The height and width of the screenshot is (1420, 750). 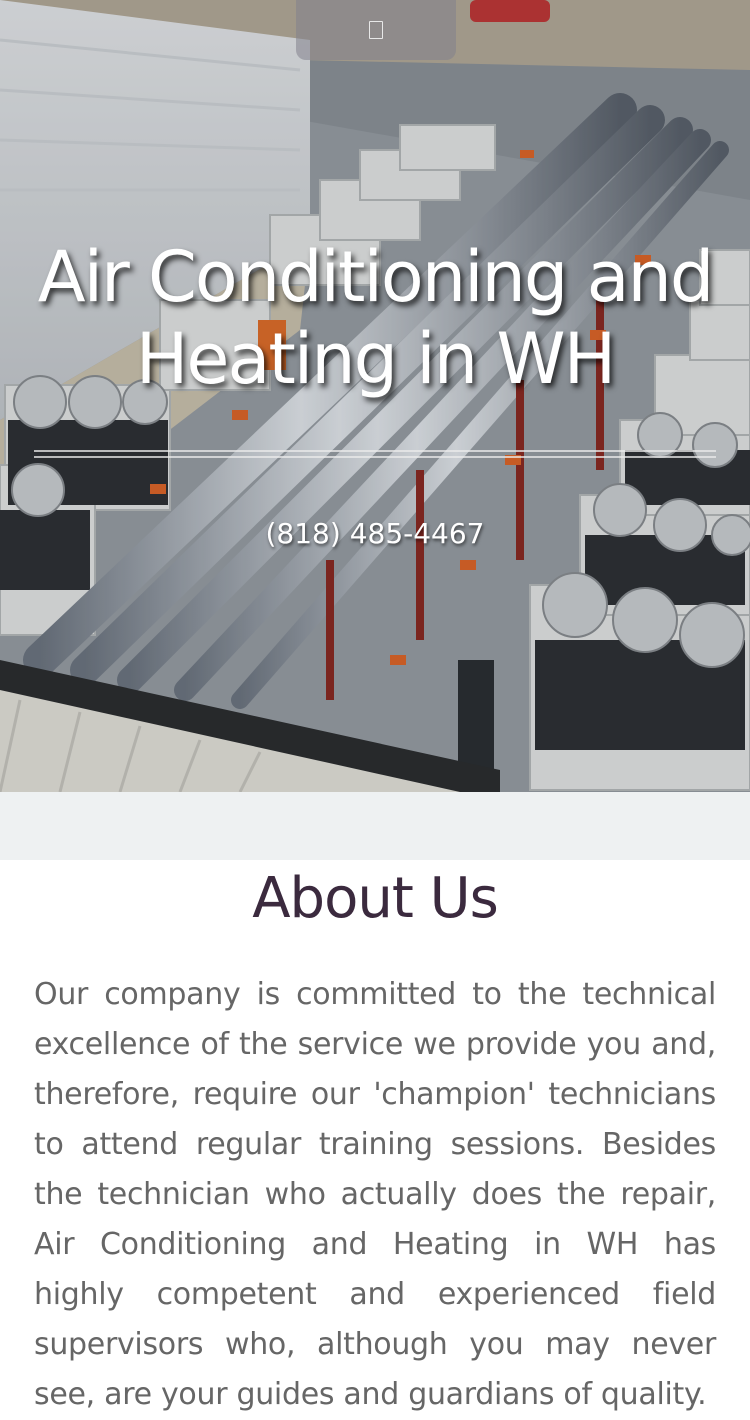 I want to click on menu-icon, so click(x=376, y=30).